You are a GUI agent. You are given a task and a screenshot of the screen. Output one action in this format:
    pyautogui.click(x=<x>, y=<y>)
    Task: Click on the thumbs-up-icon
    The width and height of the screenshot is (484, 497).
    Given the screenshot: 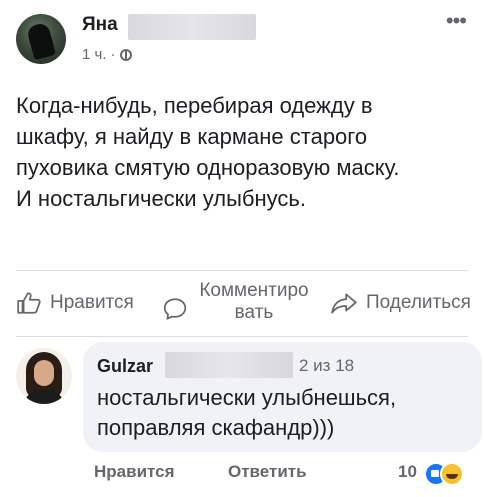 What is the action you would take?
    pyautogui.click(x=29, y=303)
    